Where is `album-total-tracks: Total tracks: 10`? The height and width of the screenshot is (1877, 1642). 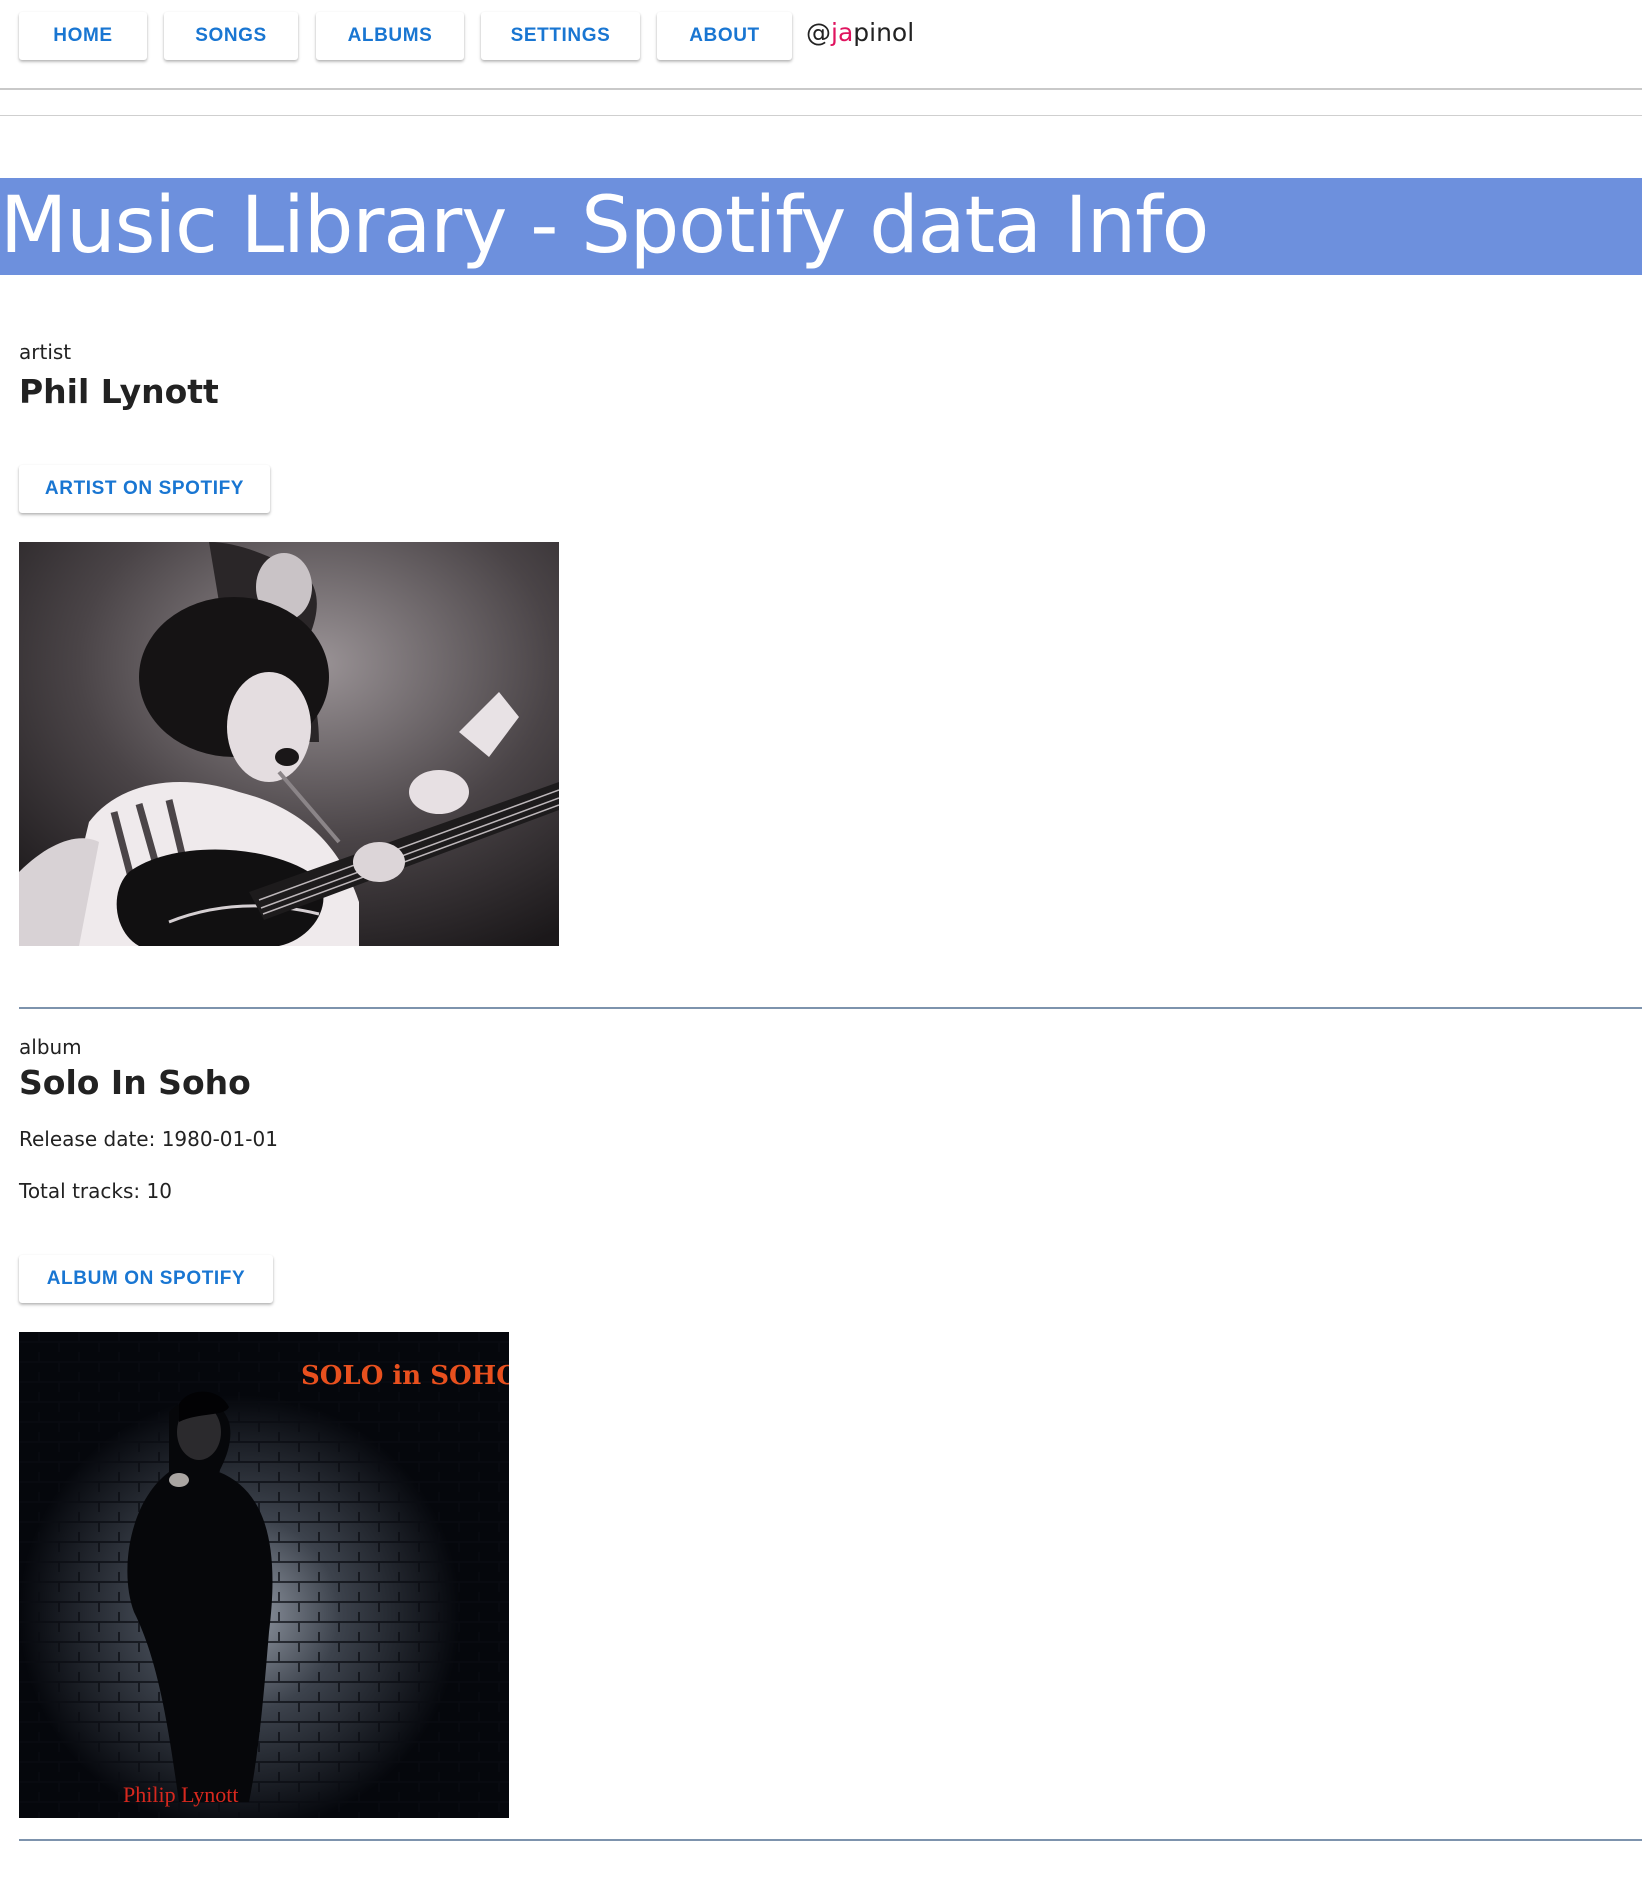
album-total-tracks: Total tracks: 10 is located at coordinates (95, 1191).